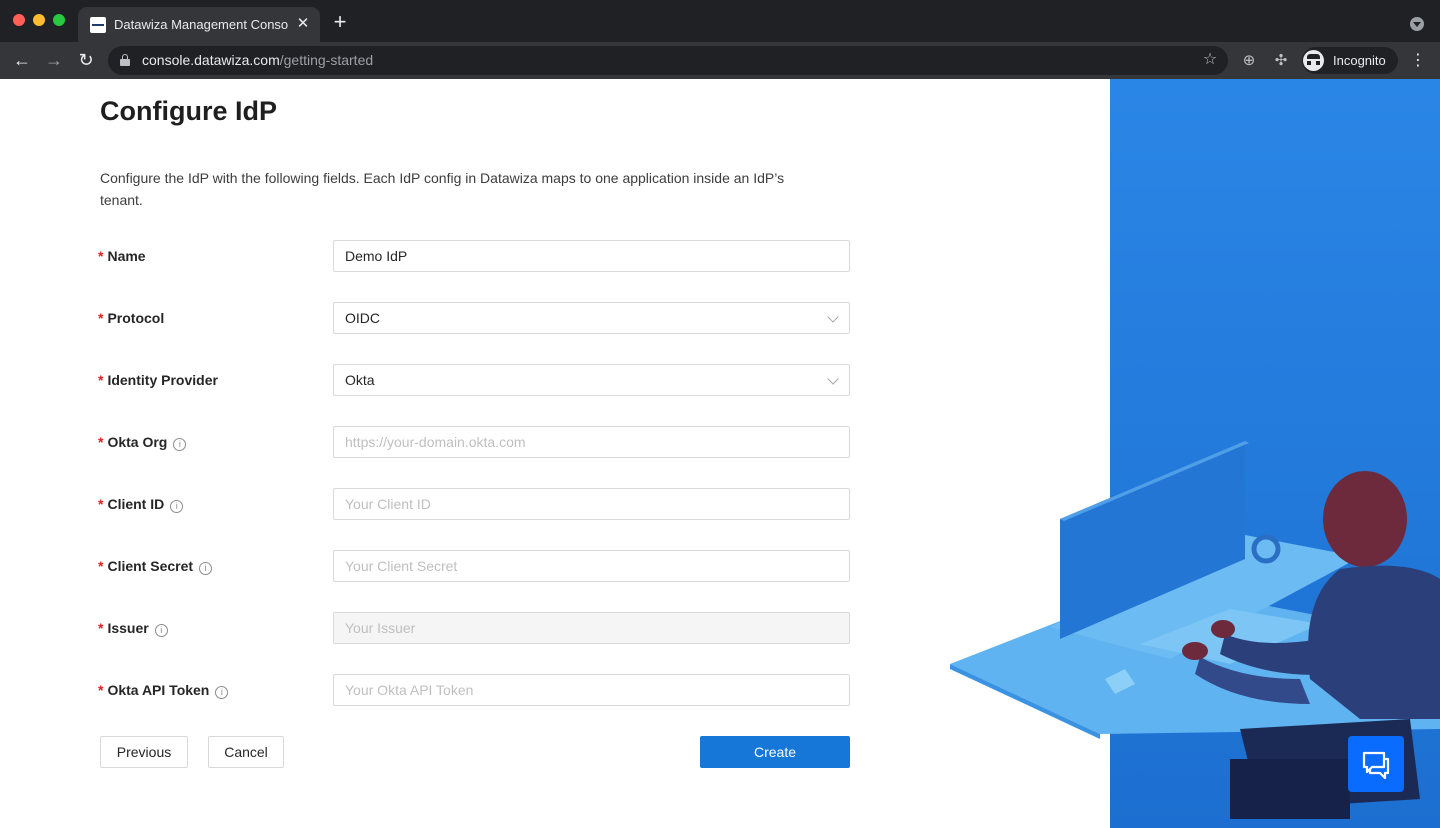 The image size is (1440, 828). I want to click on protocol-label-text: Protocol, so click(136, 318).